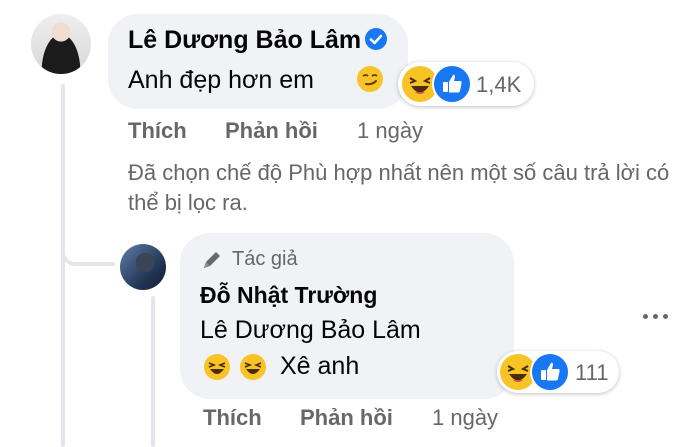 This screenshot has height=447, width=700. What do you see at coordinates (153, 371) in the screenshot?
I see `reply-thread-line` at bounding box center [153, 371].